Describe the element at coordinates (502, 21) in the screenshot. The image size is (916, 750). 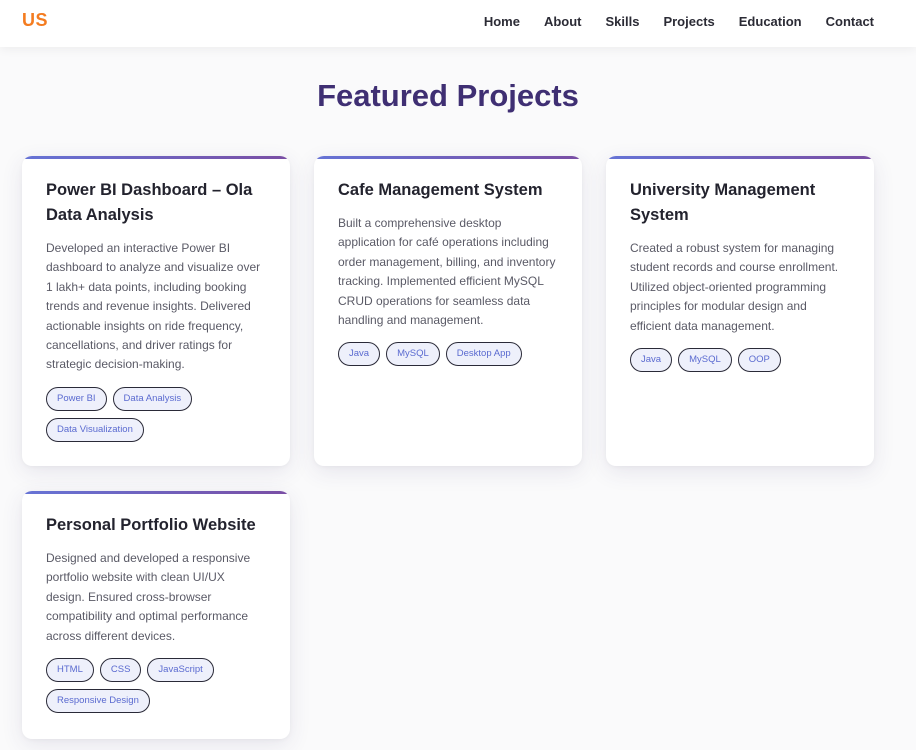
I see `nav-link-home: Home` at that location.